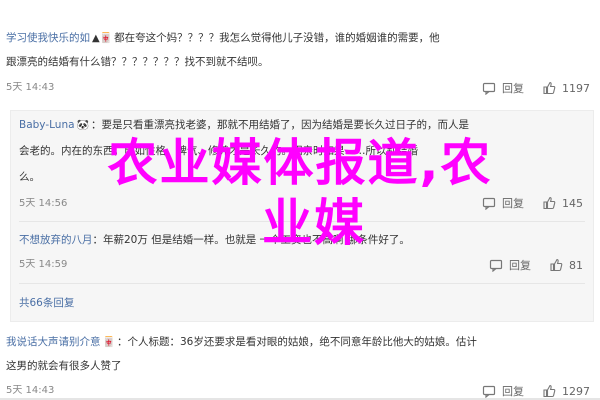  I want to click on like-count: 1197, so click(576, 88).